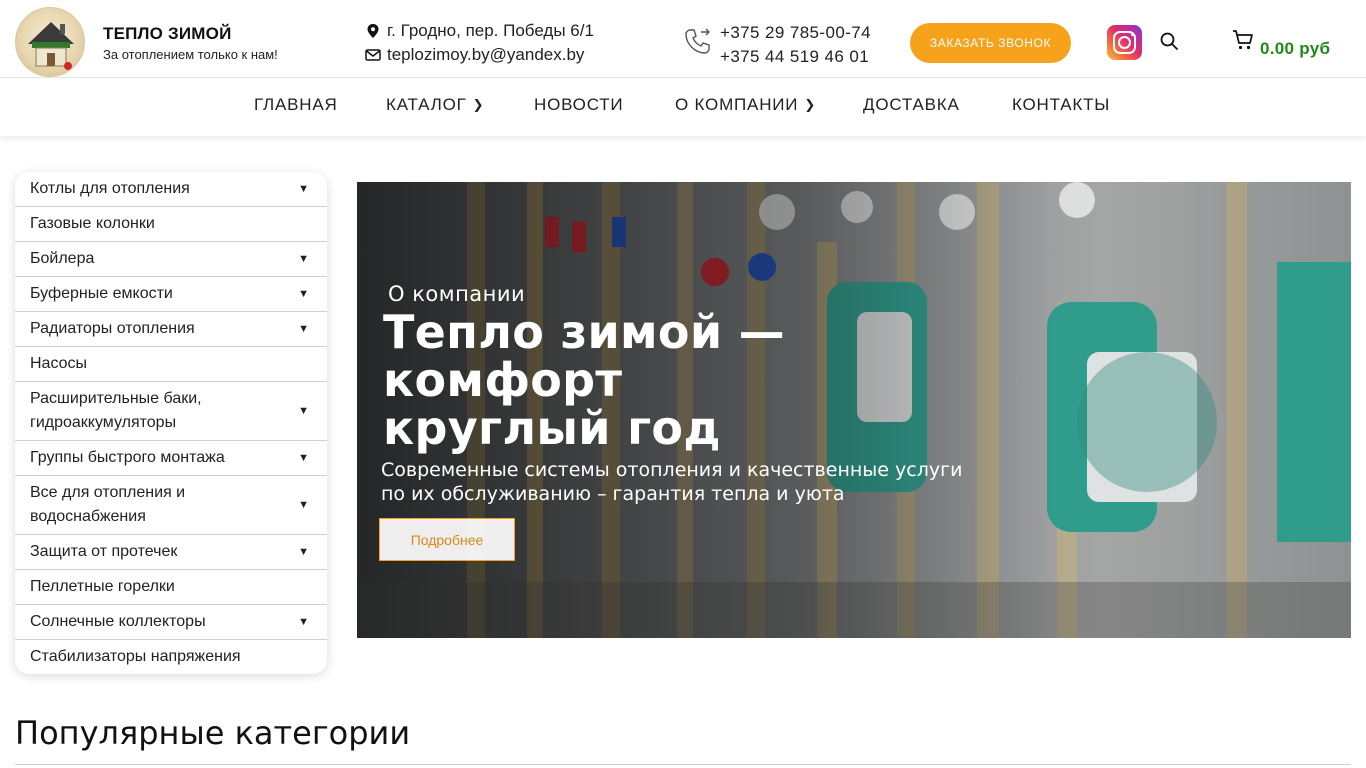  Describe the element at coordinates (447, 539) in the screenshot. I see `more-button: Подробнее` at that location.